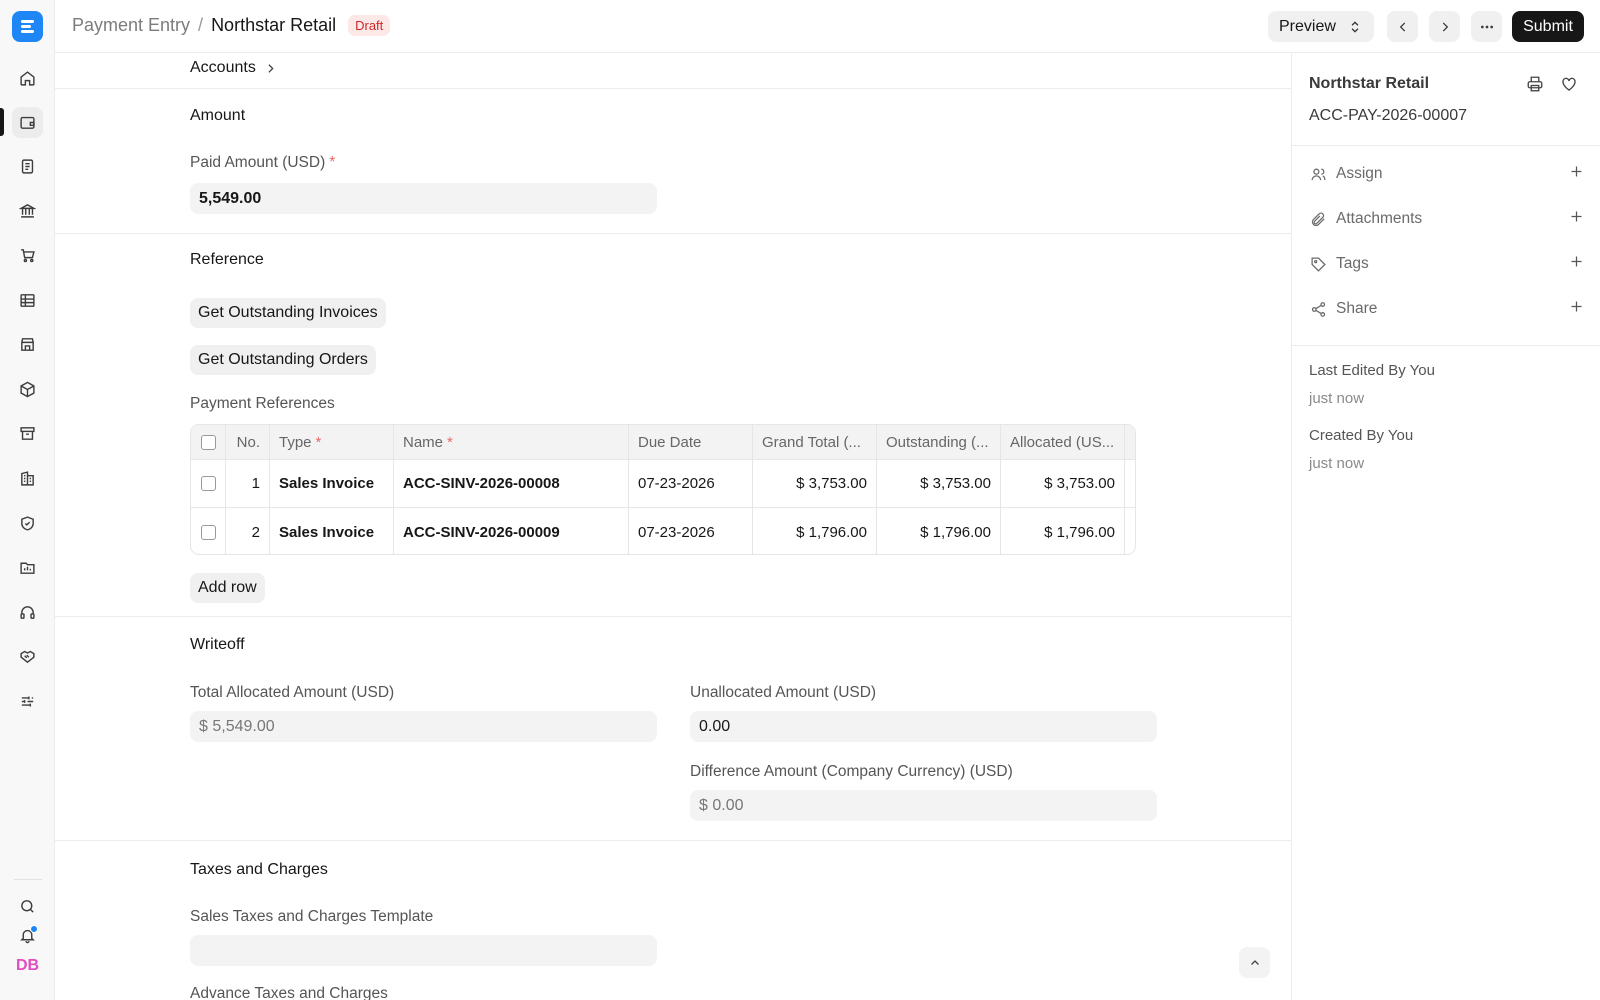  I want to click on row-grand-total: $ 1,796.00, so click(815, 531).